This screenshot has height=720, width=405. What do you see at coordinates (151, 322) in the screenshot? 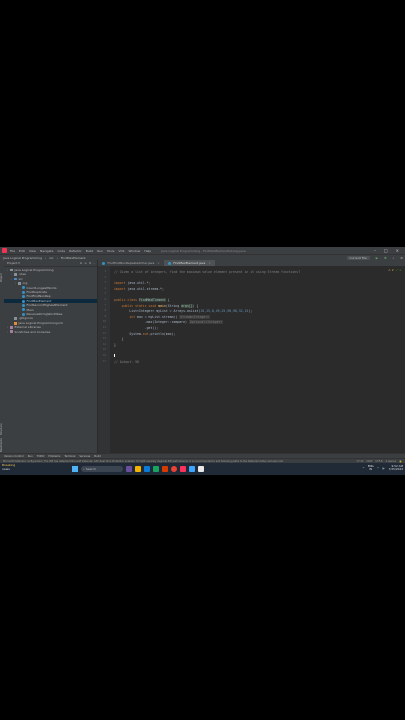
I see `code-token: .max(Integer::compare)` at bounding box center [151, 322].